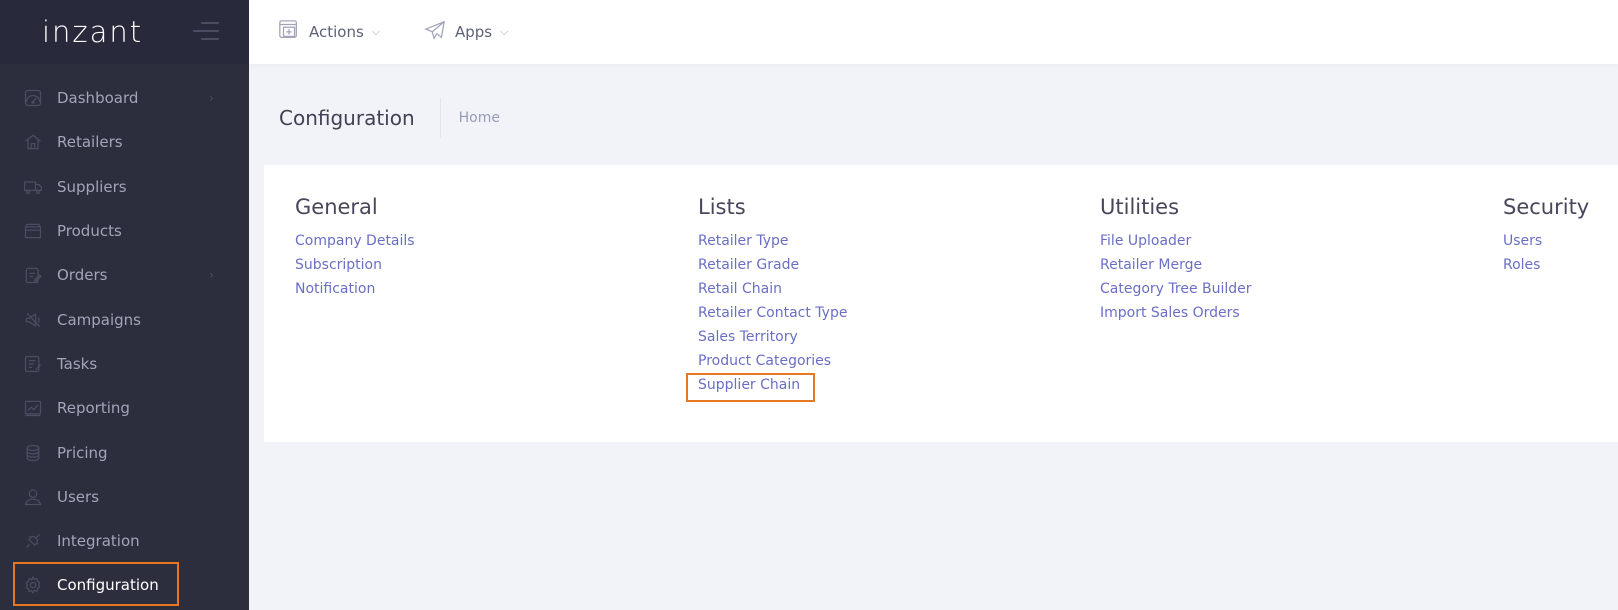 This screenshot has height=610, width=1618. Describe the element at coordinates (33, 364) in the screenshot. I see `checklist-icon` at that location.